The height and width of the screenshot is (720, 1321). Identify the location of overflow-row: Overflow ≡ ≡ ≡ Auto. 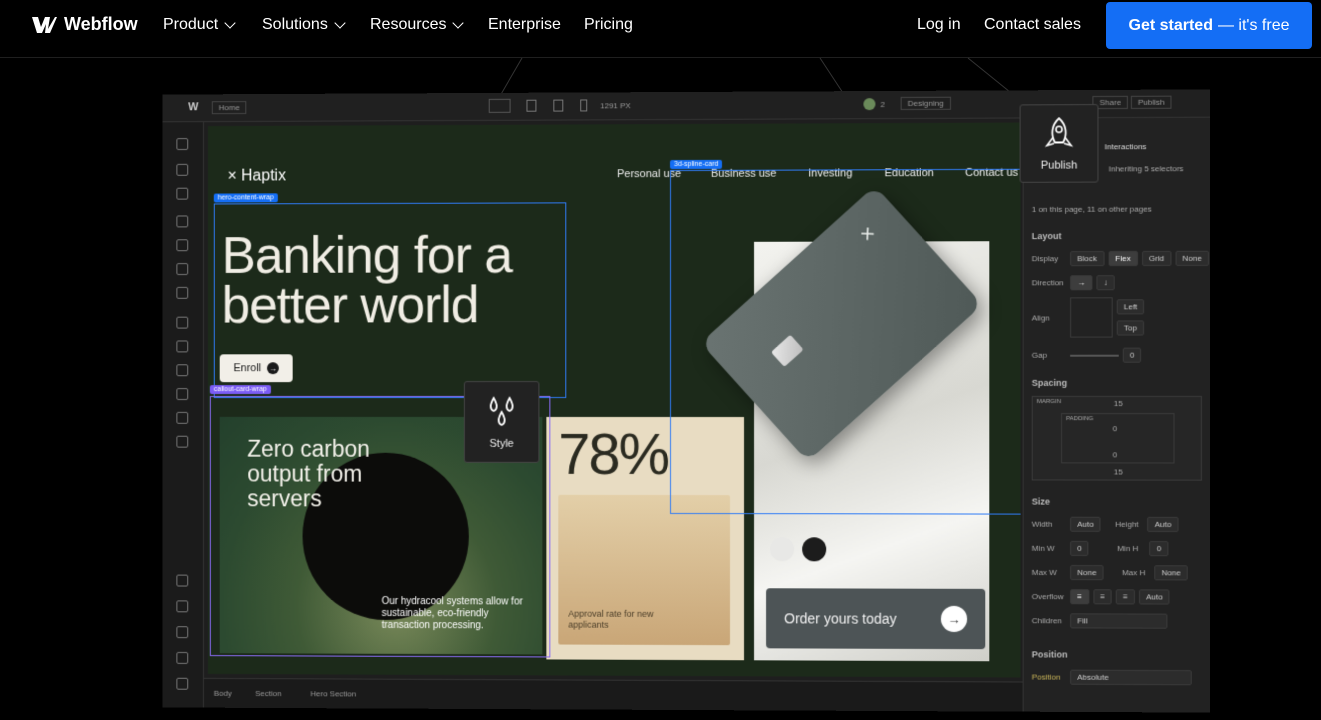
(1101, 597).